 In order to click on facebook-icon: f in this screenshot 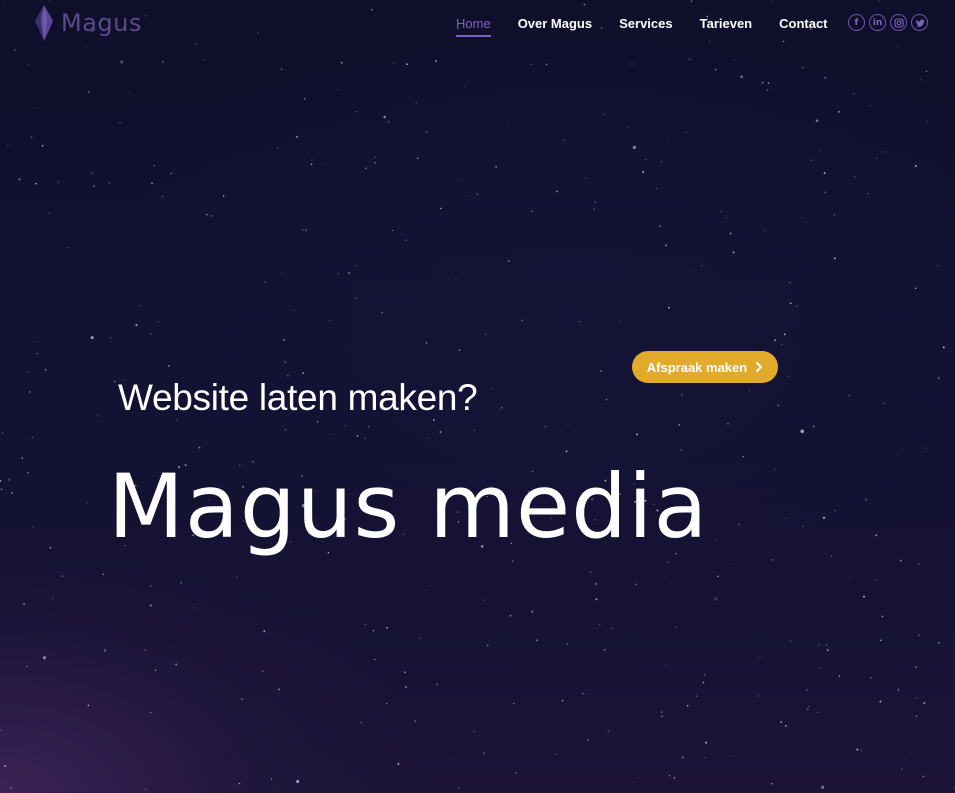, I will do `click(856, 22)`.